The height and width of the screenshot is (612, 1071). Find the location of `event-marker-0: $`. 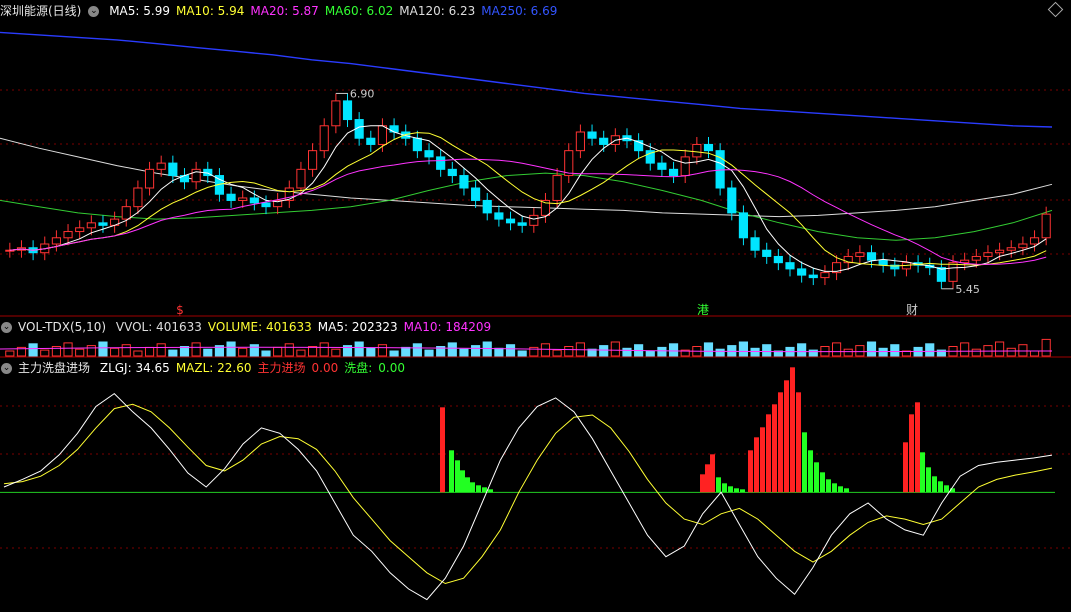

event-marker-0: $ is located at coordinates (180, 310).